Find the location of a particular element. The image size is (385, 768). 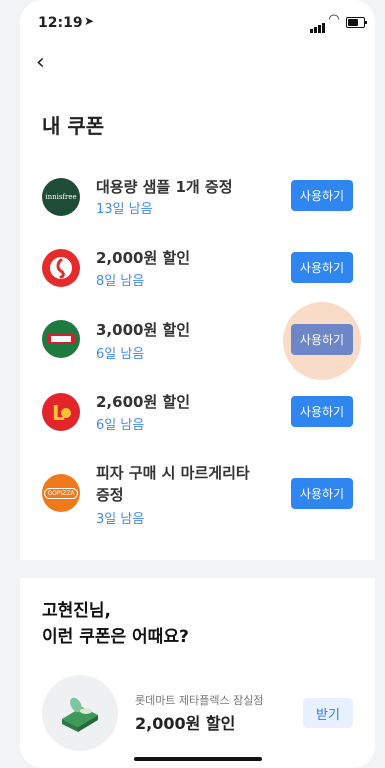

status-time: 12:19 is located at coordinates (60, 23).